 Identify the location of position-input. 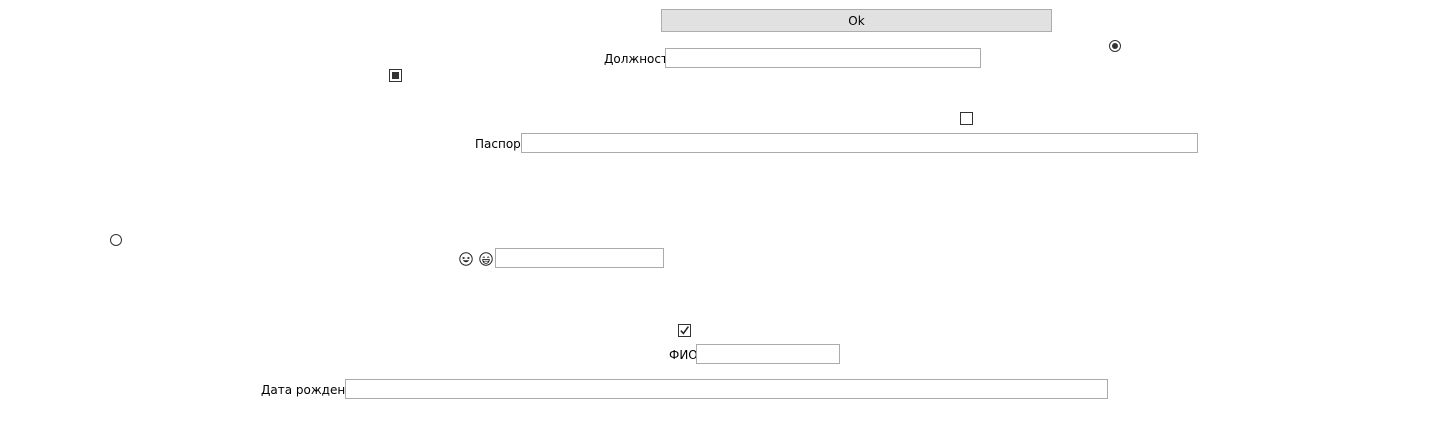
(823, 58).